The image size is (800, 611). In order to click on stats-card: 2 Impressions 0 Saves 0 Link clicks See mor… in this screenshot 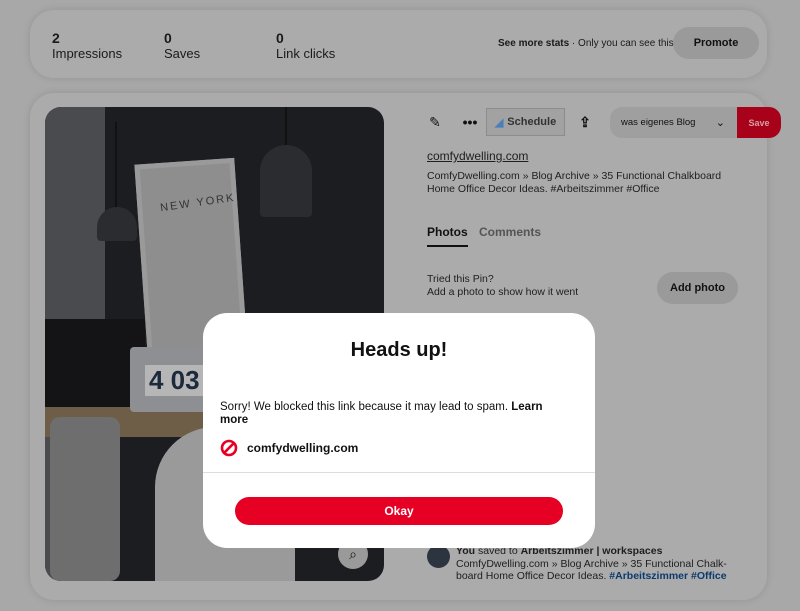, I will do `click(398, 44)`.